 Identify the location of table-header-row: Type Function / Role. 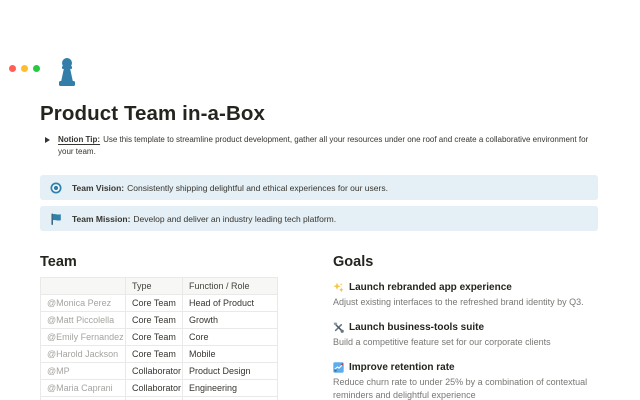
(159, 286).